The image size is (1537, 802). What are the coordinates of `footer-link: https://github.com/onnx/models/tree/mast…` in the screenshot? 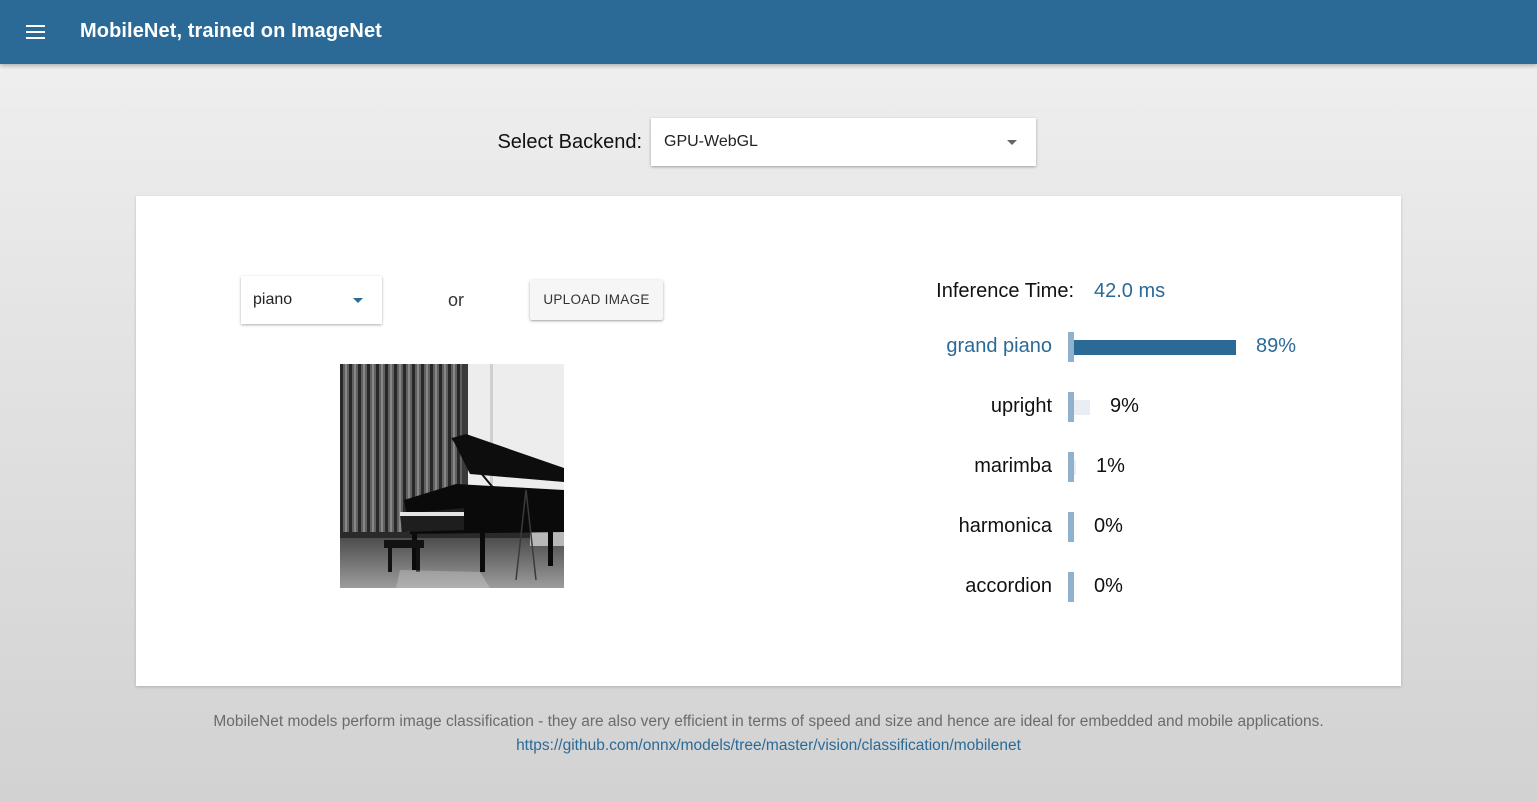 It's located at (768, 746).